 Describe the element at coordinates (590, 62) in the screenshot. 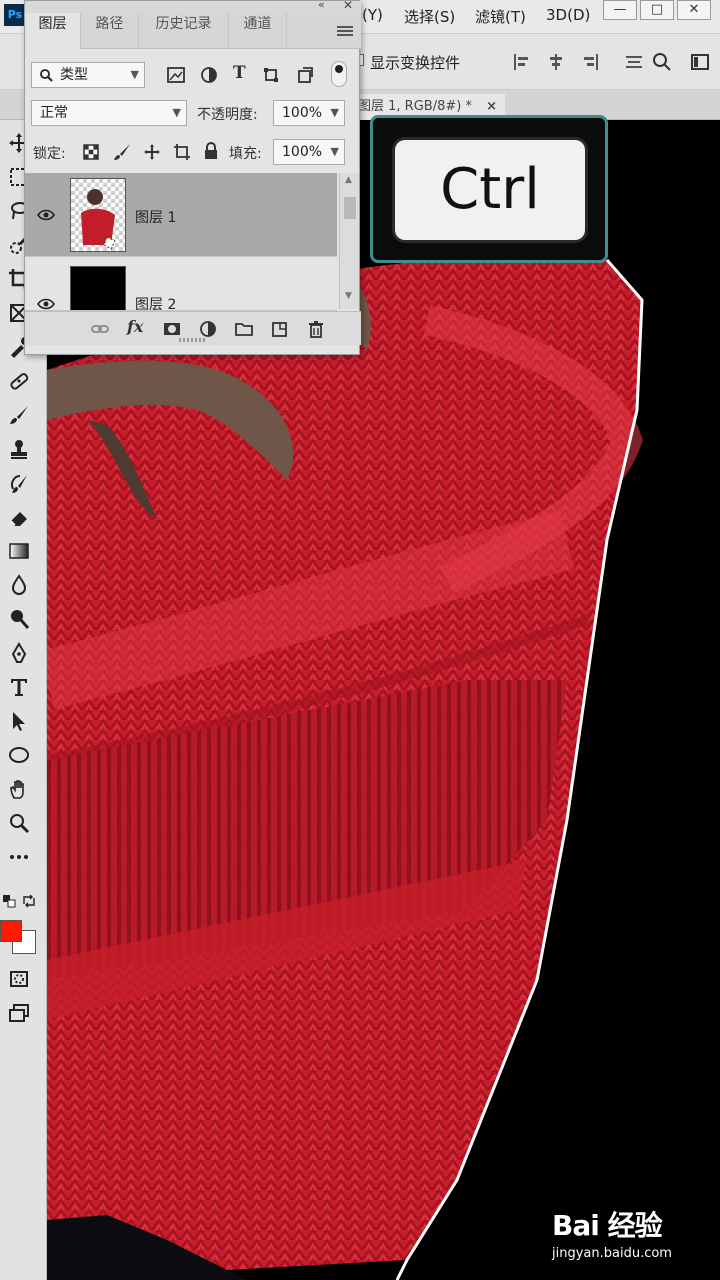

I see `align-right-icon` at that location.